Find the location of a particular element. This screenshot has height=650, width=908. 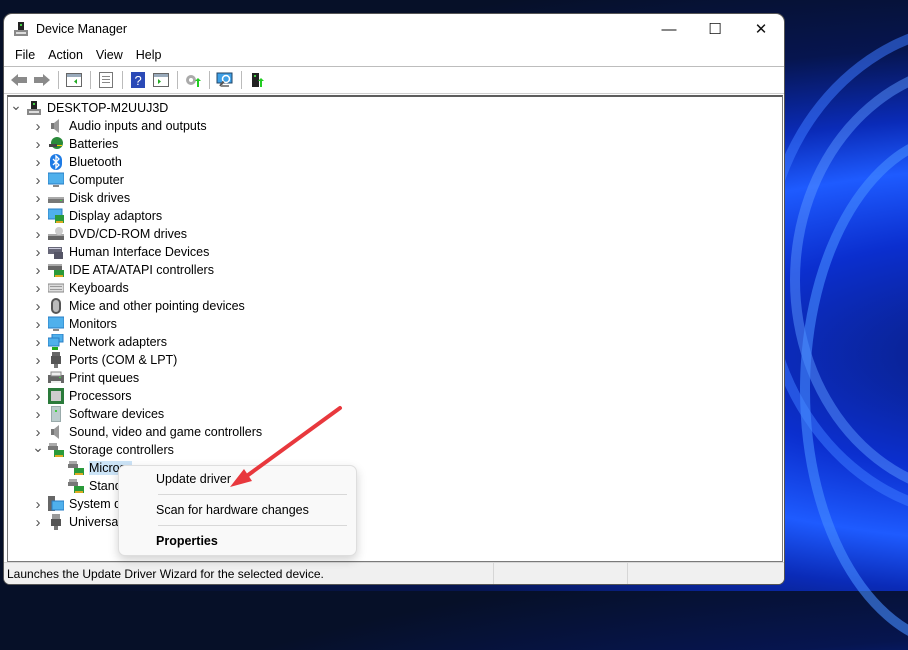

tree-item-label: Bluetooth is located at coordinates (95, 162).